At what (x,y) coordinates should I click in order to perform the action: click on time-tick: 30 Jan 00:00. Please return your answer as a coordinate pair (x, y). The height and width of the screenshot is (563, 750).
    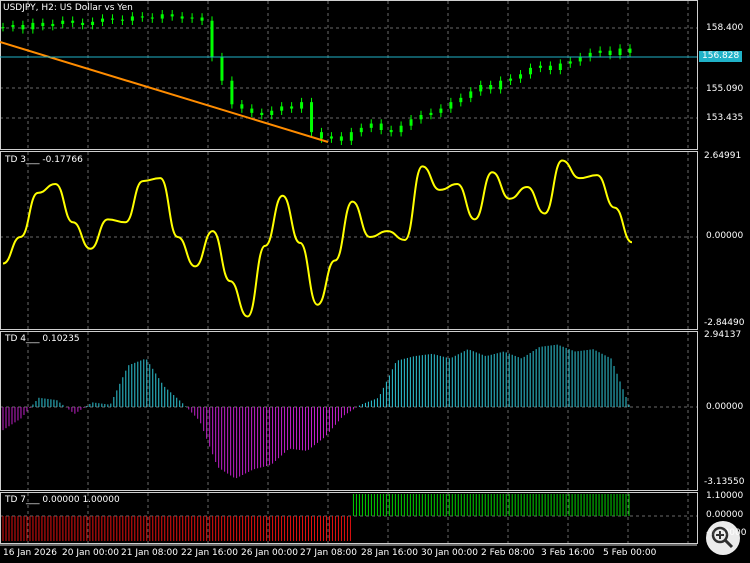
    Looking at the image, I should click on (449, 553).